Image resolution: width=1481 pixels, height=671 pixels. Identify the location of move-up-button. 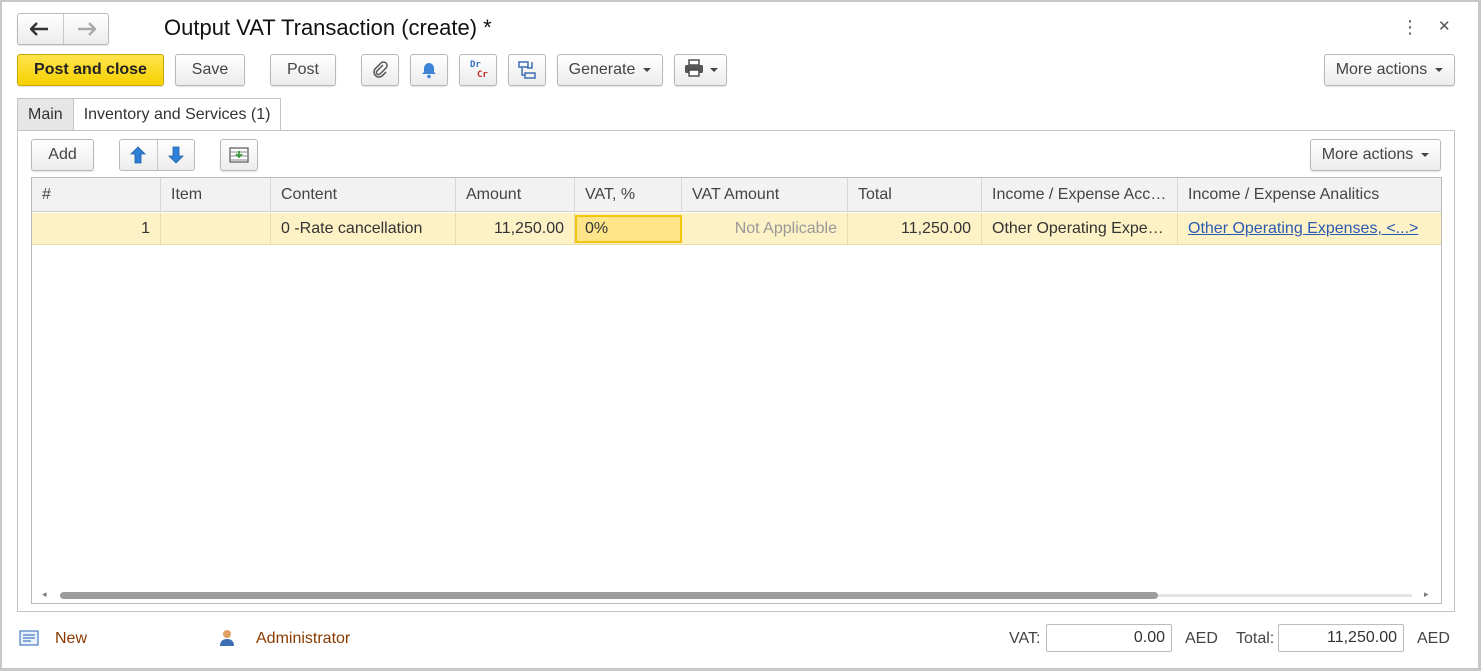
(138, 155).